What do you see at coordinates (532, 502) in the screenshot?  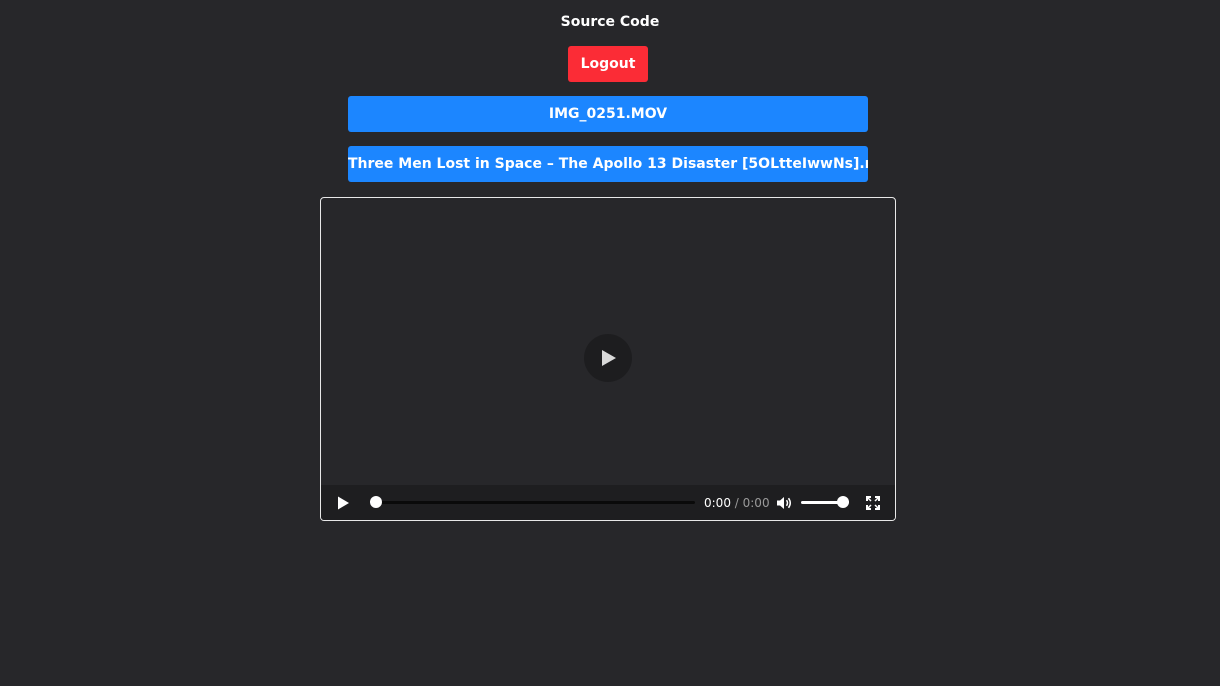 I see `seek-bar` at bounding box center [532, 502].